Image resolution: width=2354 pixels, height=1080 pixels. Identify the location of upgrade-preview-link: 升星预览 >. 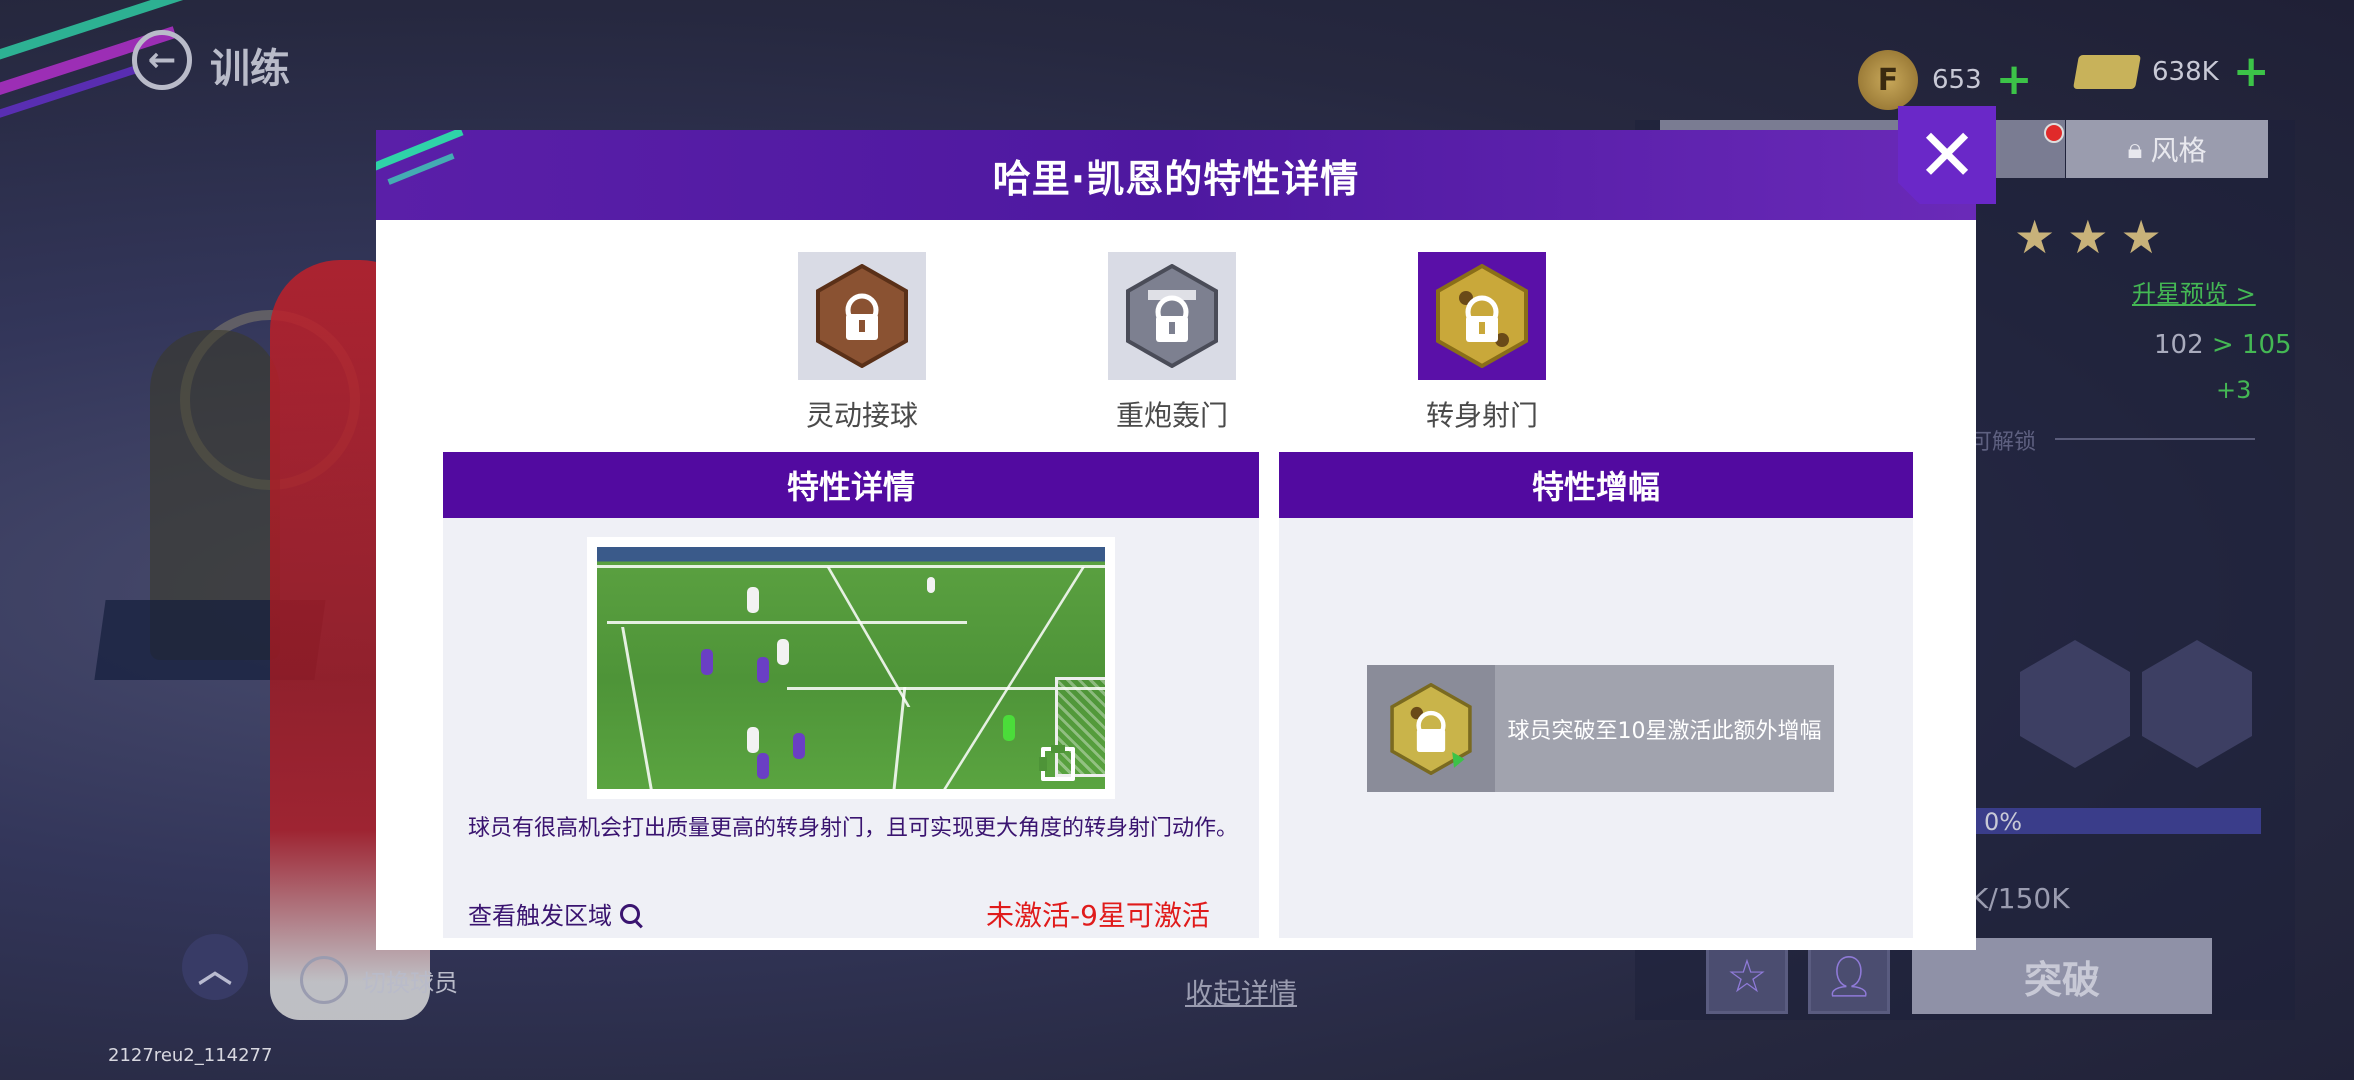
(2194, 291).